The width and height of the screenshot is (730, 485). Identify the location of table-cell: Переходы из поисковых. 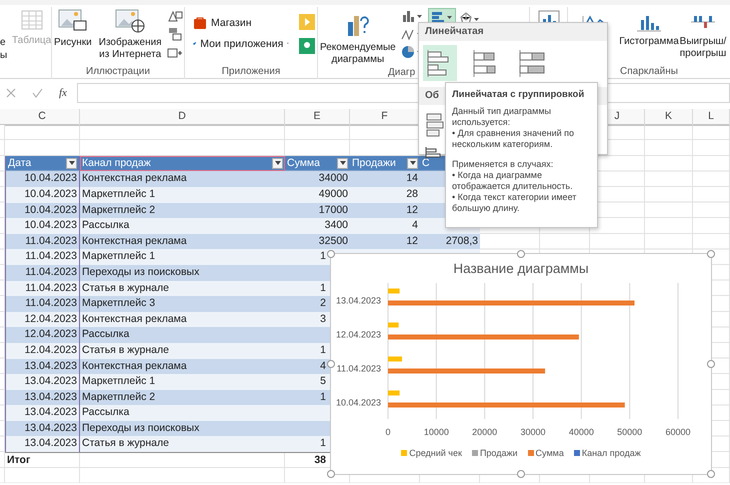
(182, 428).